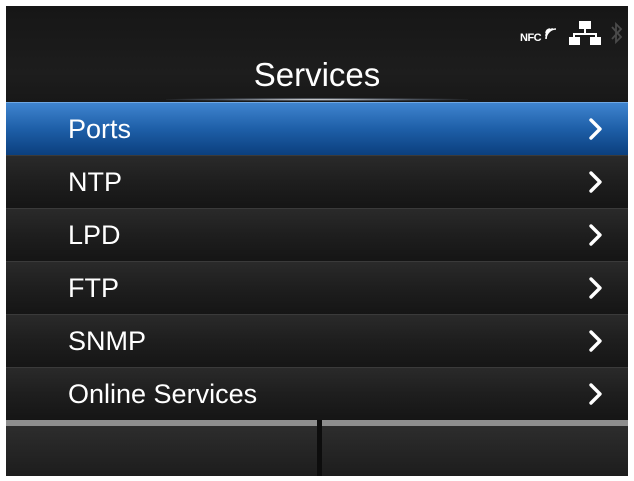 The image size is (634, 481). I want to click on menu-item-lpd: LPD, so click(317, 234).